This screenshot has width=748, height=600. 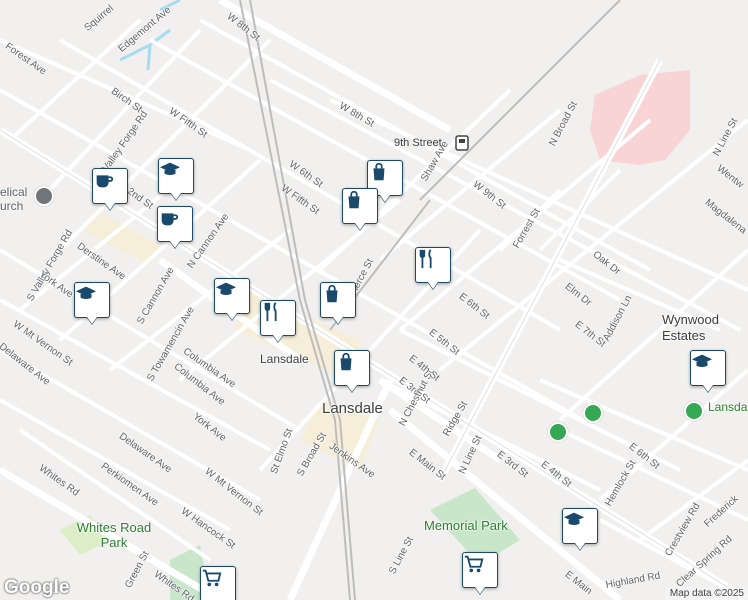 I want to click on city-label: Lansdale, so click(x=352, y=408).